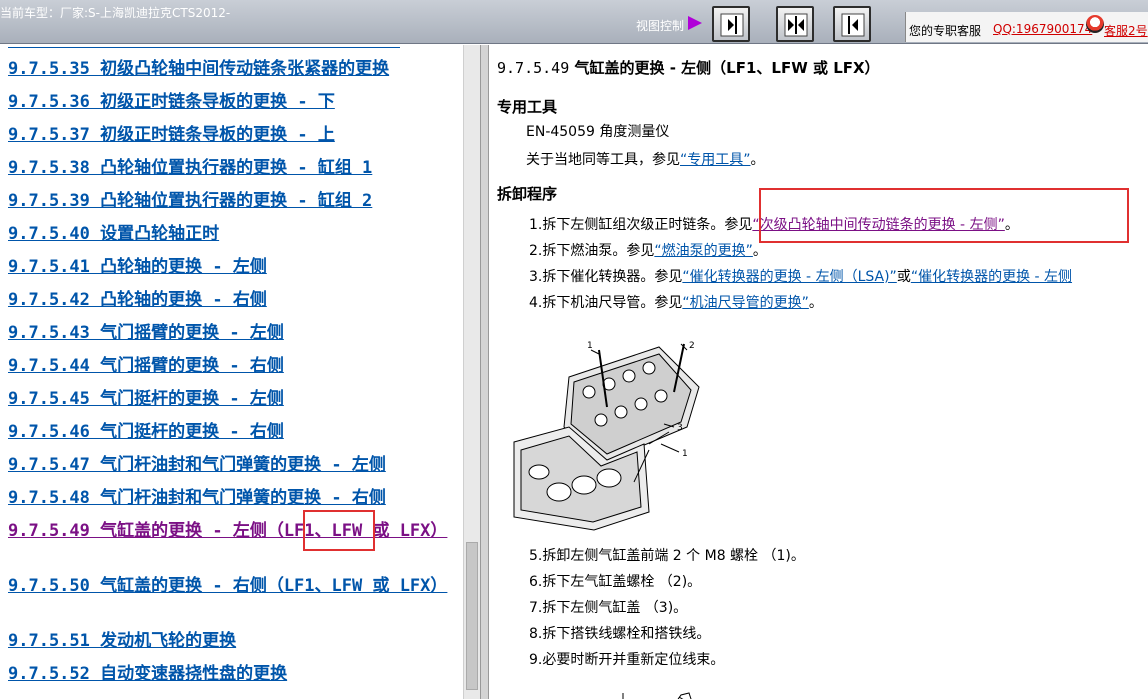  I want to click on tool-reference: 关于当地同等工具，参见“专用工具”。, so click(645, 159).